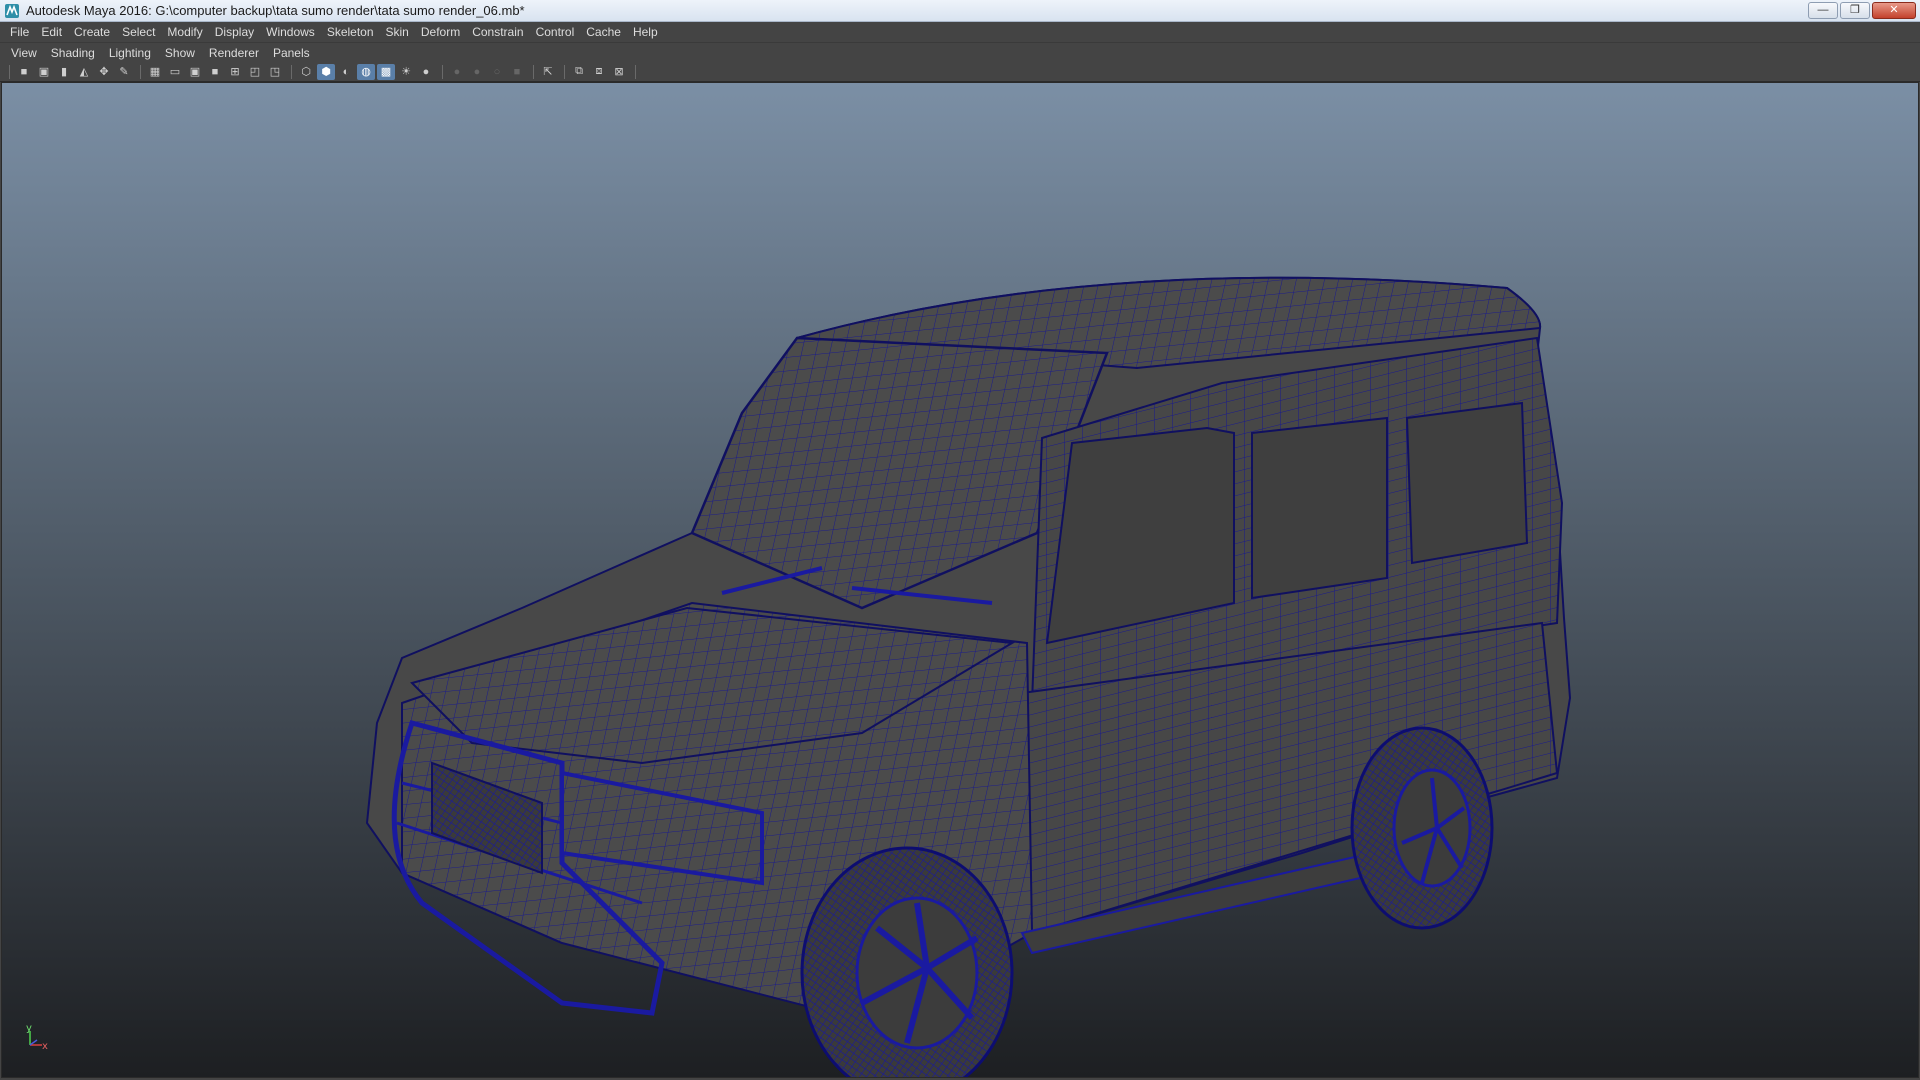  Describe the element at coordinates (290, 32) in the screenshot. I see `menu-windows: Windows` at that location.